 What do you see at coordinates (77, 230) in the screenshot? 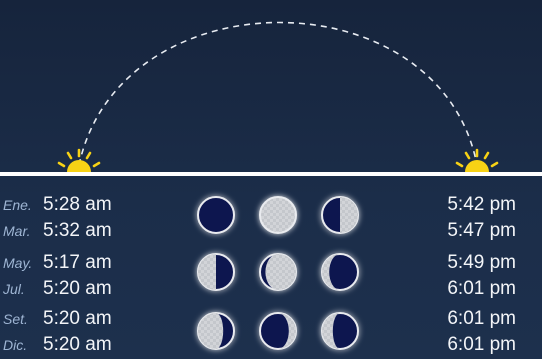
I see `sunrise-time: 5:32 am` at bounding box center [77, 230].